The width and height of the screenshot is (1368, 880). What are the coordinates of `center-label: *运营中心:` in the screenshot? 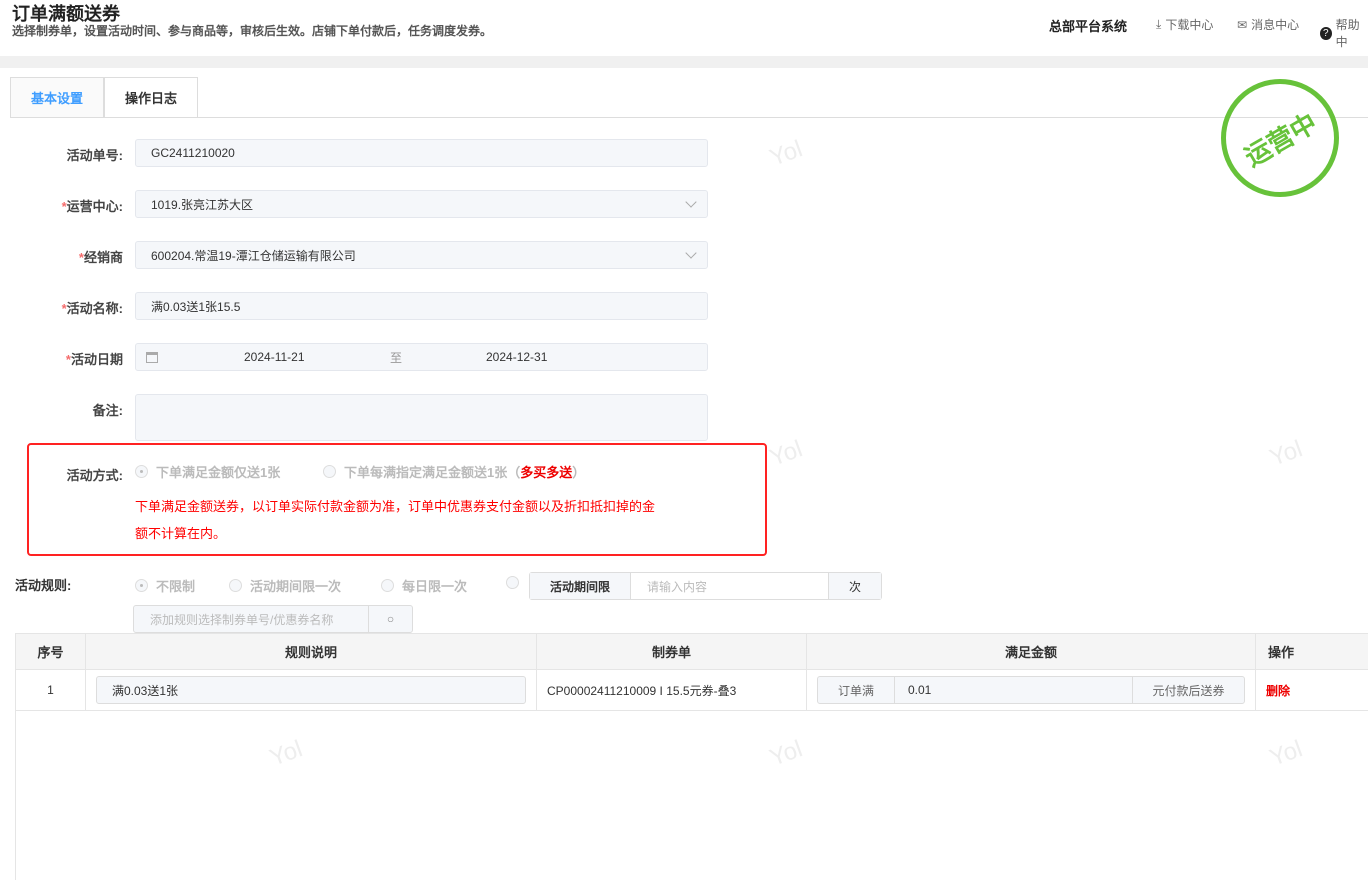 It's located at (92, 206).